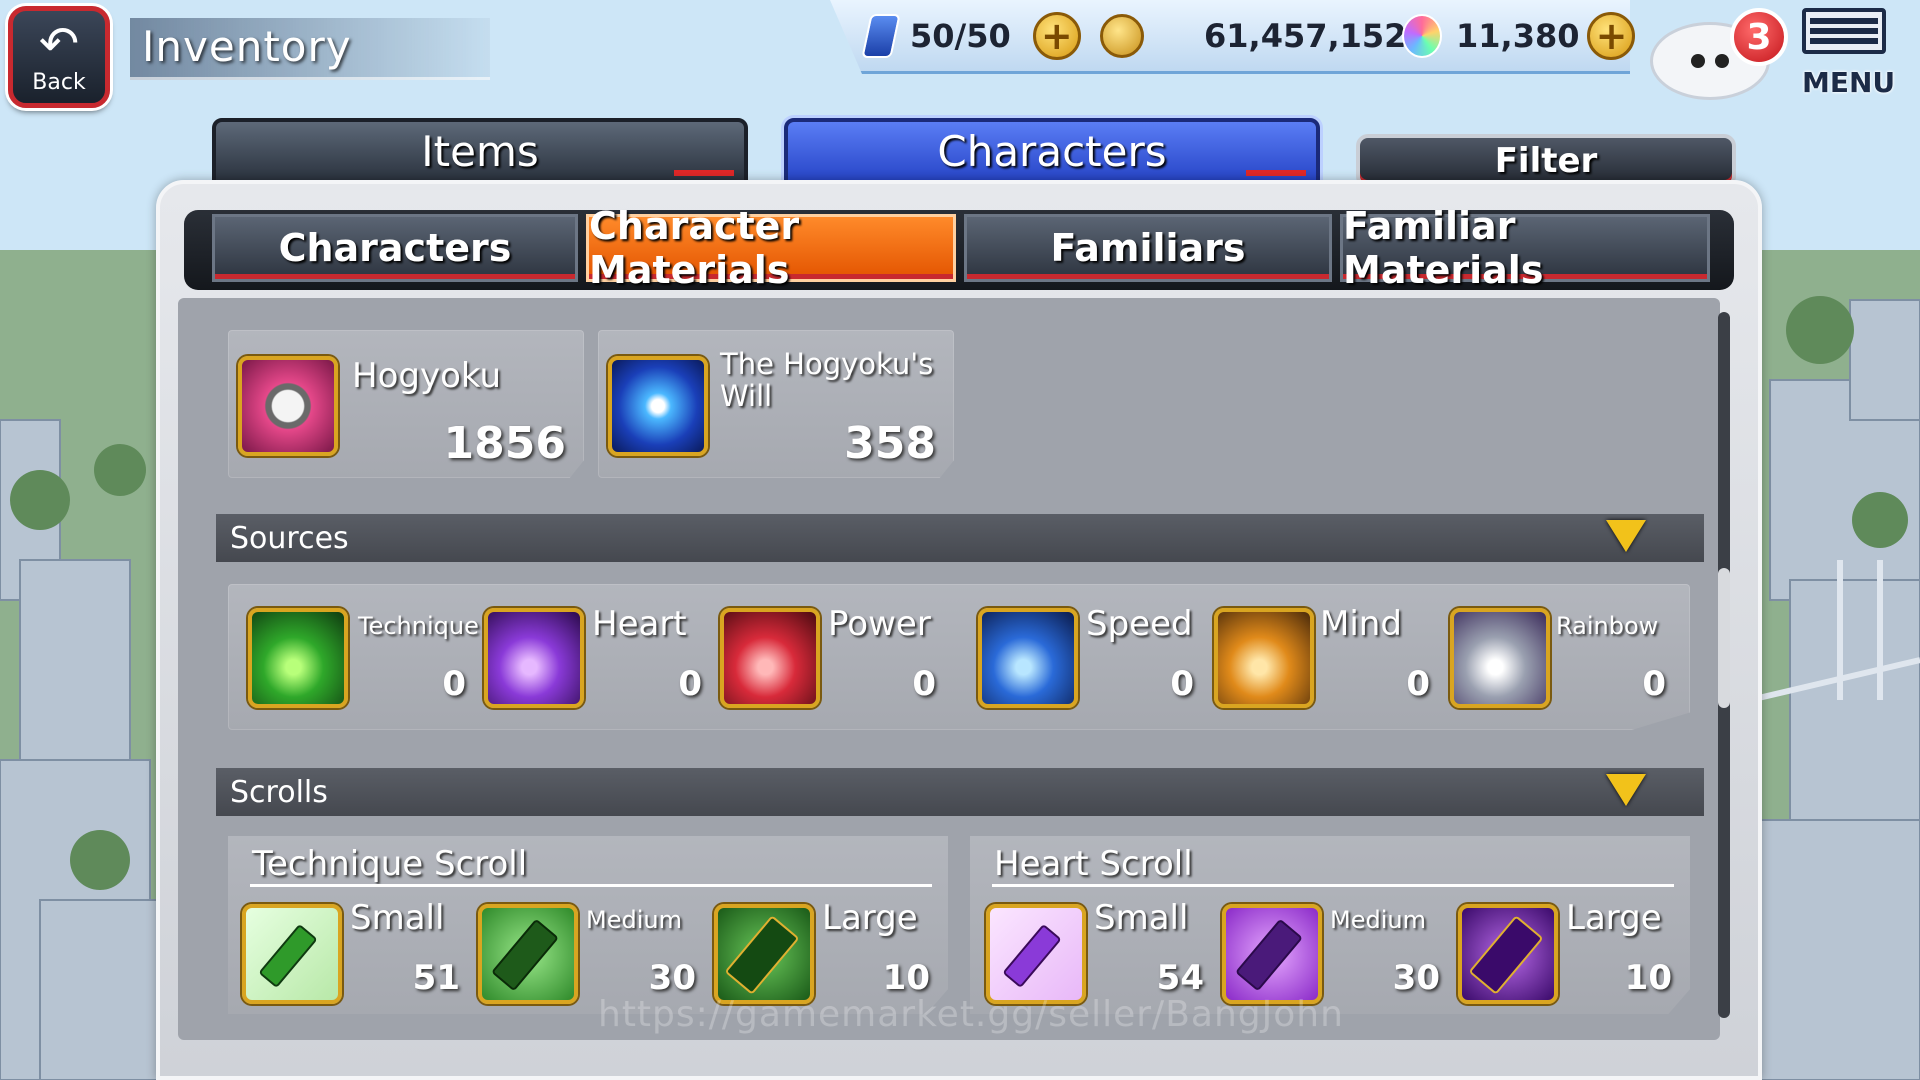 This screenshot has width=1920, height=1080. I want to click on item-count: 51, so click(436, 978).